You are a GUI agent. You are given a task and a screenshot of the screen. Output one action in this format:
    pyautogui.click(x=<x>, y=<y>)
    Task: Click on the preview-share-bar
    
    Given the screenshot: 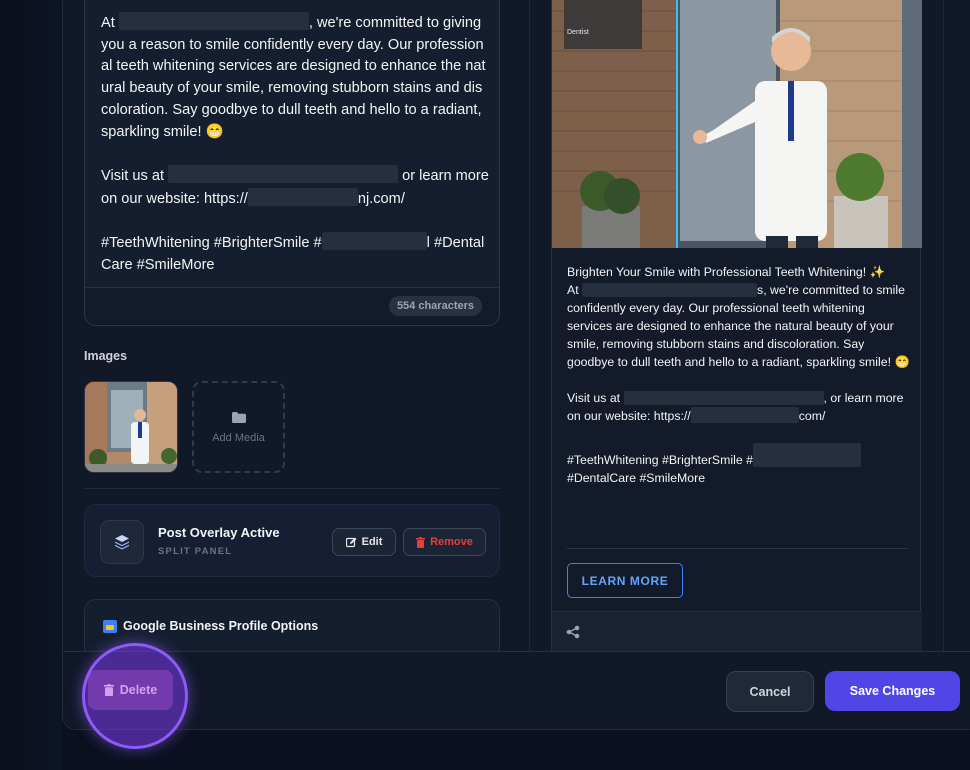 What is the action you would take?
    pyautogui.click(x=737, y=632)
    